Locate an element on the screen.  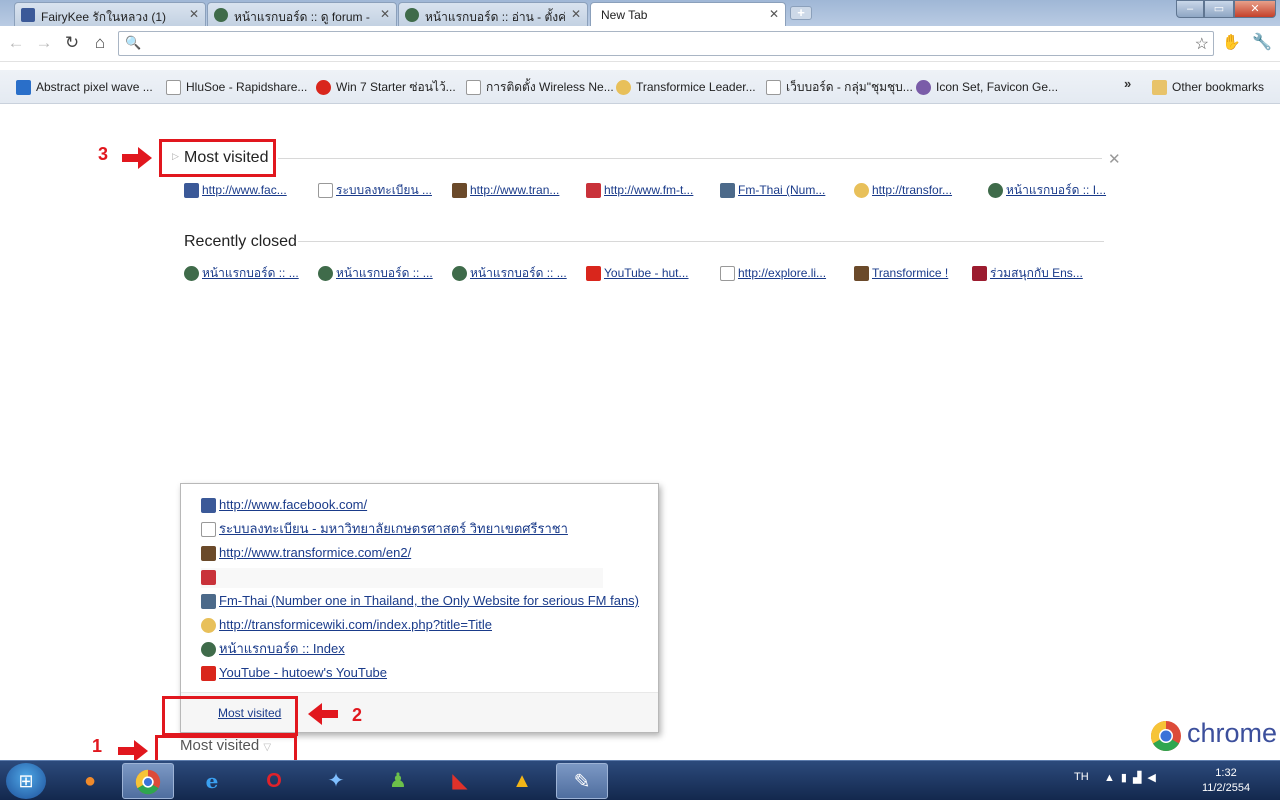
window-close-button: ✕ is located at coordinates (1255, 9).